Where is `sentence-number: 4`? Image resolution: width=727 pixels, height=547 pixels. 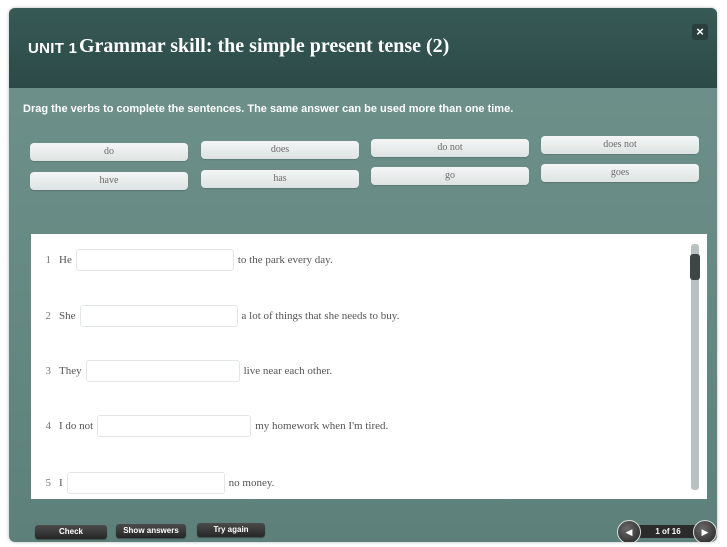 sentence-number: 4 is located at coordinates (48, 426).